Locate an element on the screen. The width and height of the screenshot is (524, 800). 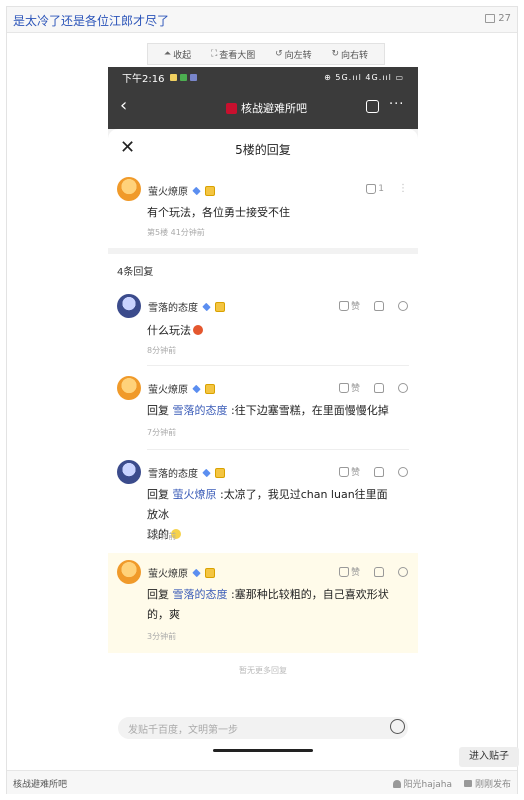
image-toolbar: ⏶ 收起 ⛶ 查看大图 ↺ 向左转 ↻ 向右转 is located at coordinates (266, 54).